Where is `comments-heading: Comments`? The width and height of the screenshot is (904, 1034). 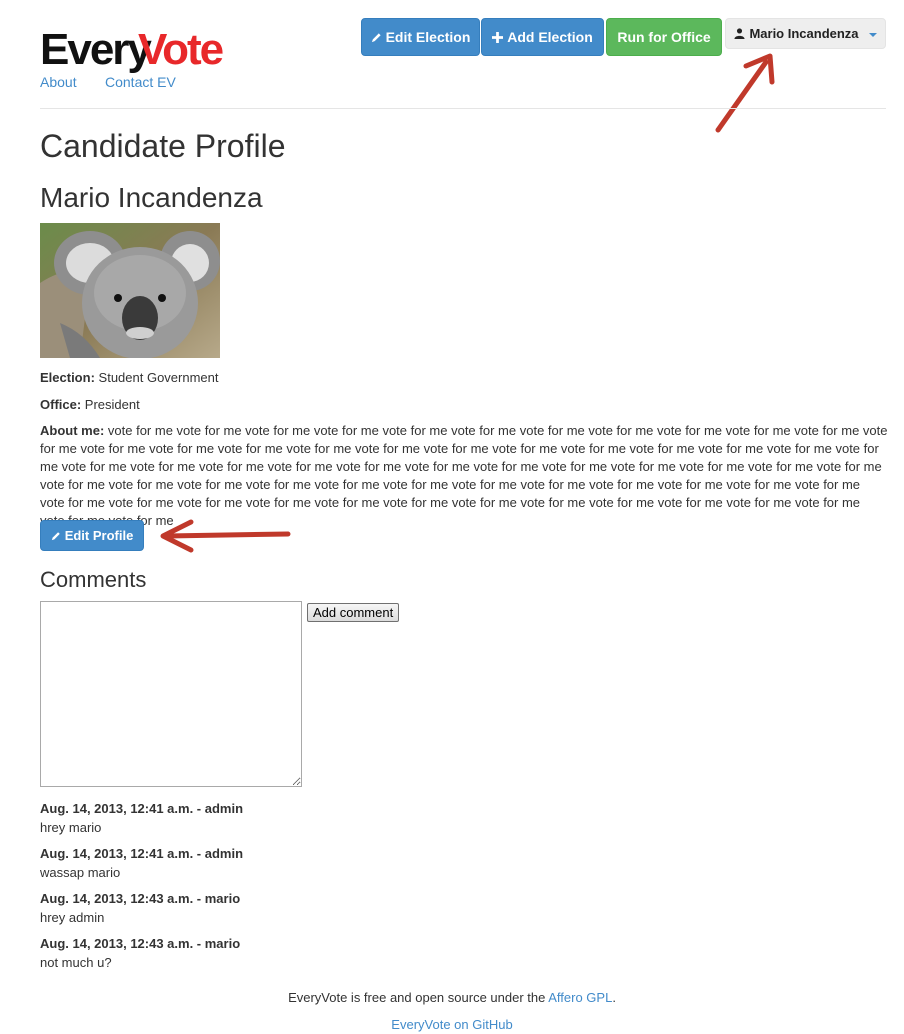
comments-heading: Comments is located at coordinates (93, 579).